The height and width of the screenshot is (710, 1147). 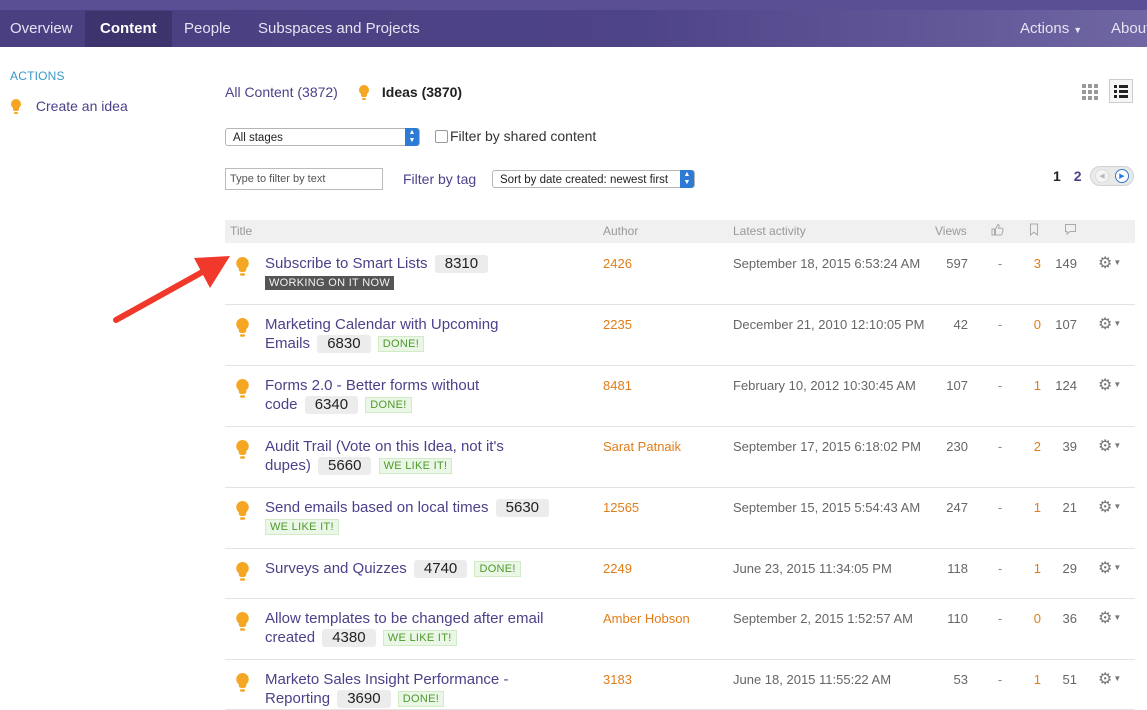 What do you see at coordinates (1033, 446) in the screenshot?
I see `bookmark-count: 2` at bounding box center [1033, 446].